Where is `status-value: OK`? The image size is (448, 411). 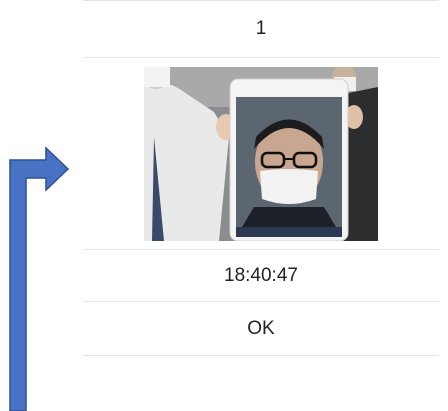 status-value: OK is located at coordinates (261, 328).